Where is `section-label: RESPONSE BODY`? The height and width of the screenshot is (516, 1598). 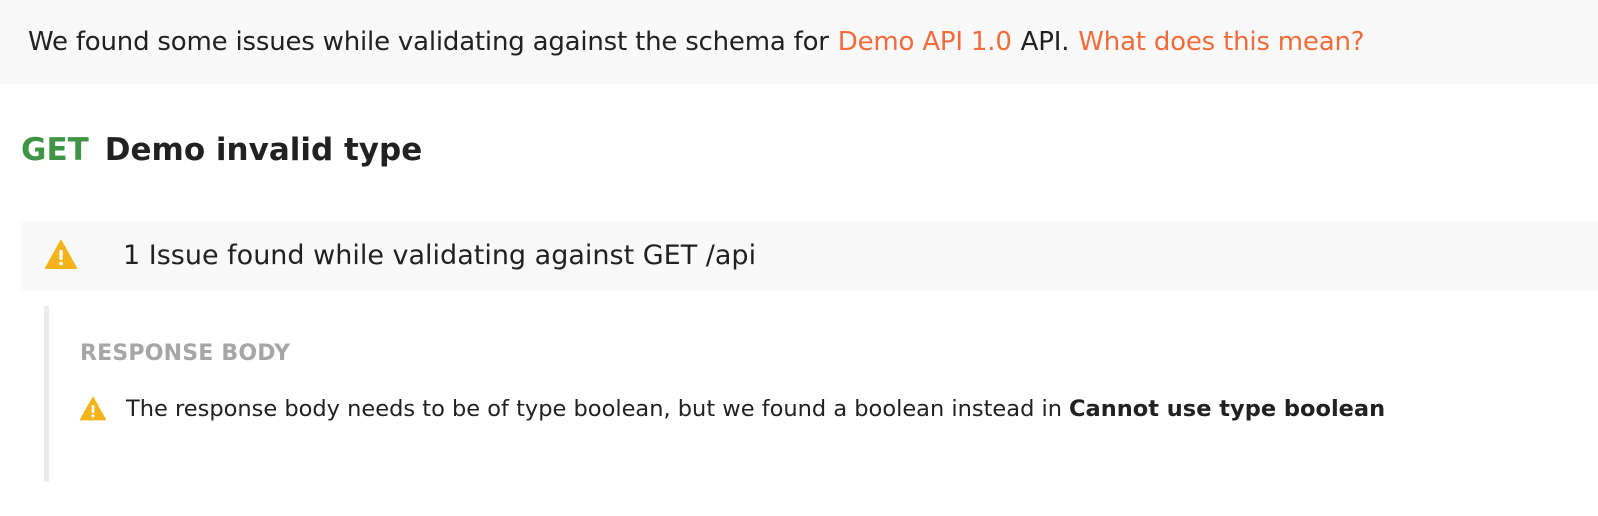 section-label: RESPONSE BODY is located at coordinates (185, 353).